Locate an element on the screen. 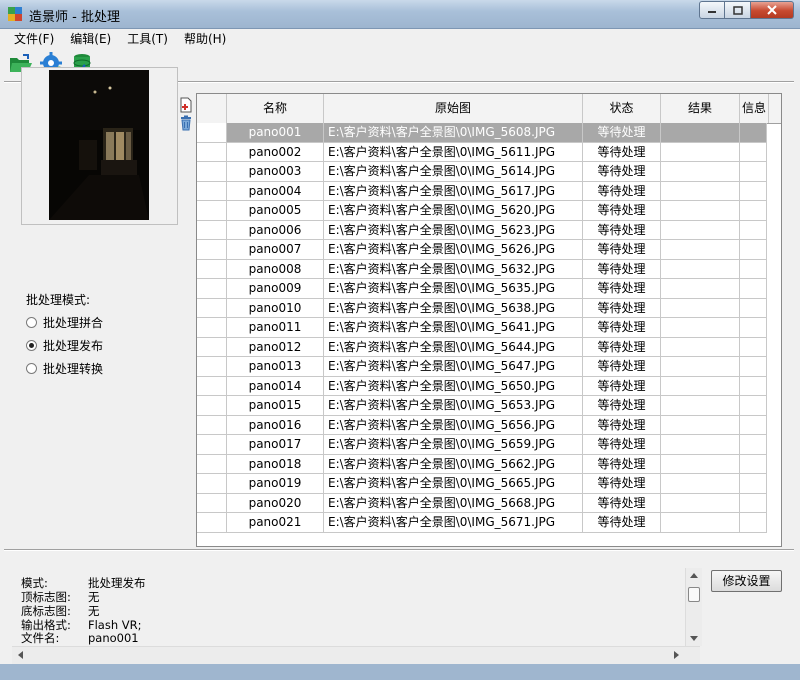  row-name-cell: pano009 is located at coordinates (275, 289).